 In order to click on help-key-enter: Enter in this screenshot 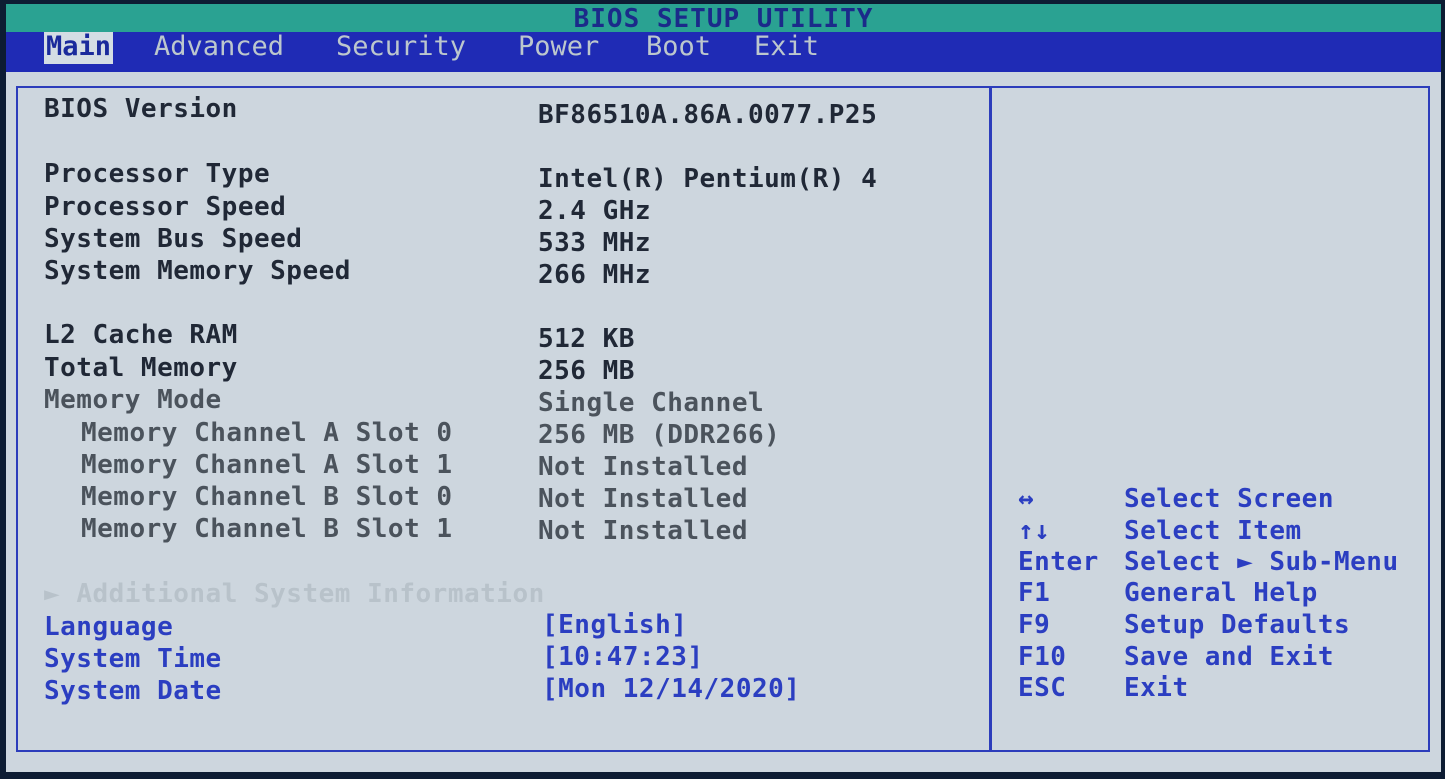, I will do `click(1058, 562)`.